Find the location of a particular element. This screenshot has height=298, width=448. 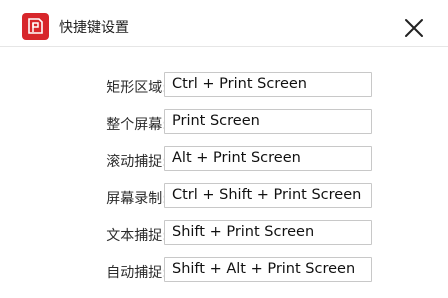

close-icon is located at coordinates (414, 28).